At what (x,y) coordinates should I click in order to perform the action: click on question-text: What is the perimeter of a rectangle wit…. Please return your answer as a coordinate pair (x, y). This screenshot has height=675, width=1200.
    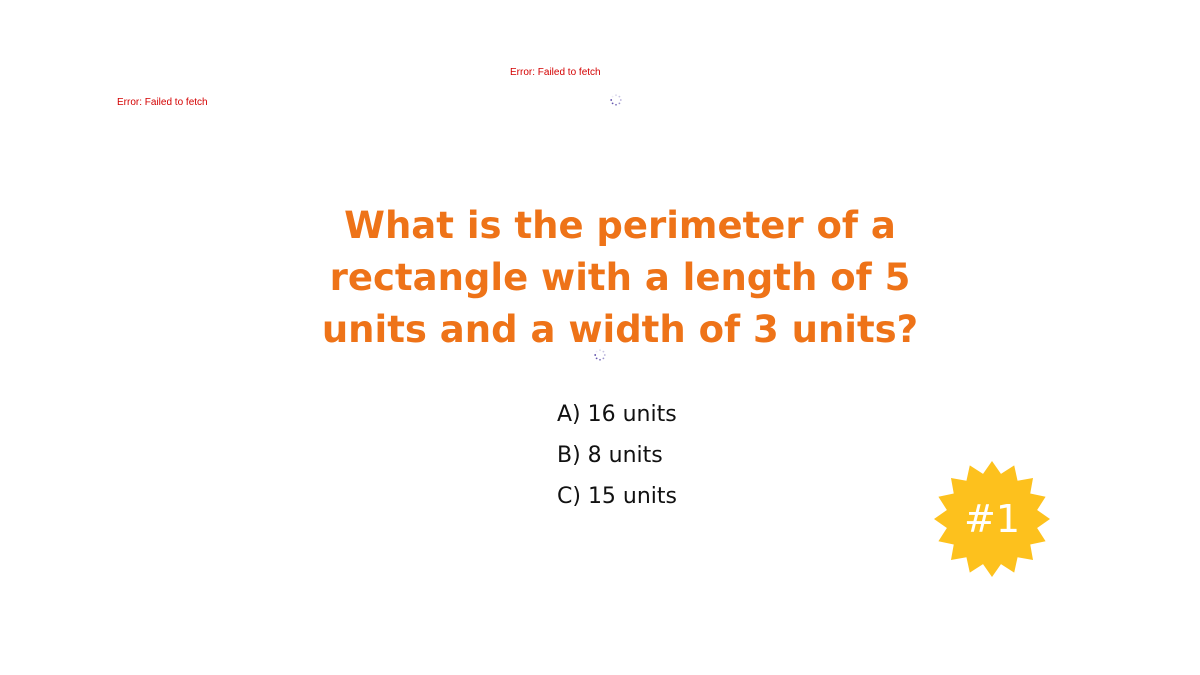
    Looking at the image, I should click on (620, 277).